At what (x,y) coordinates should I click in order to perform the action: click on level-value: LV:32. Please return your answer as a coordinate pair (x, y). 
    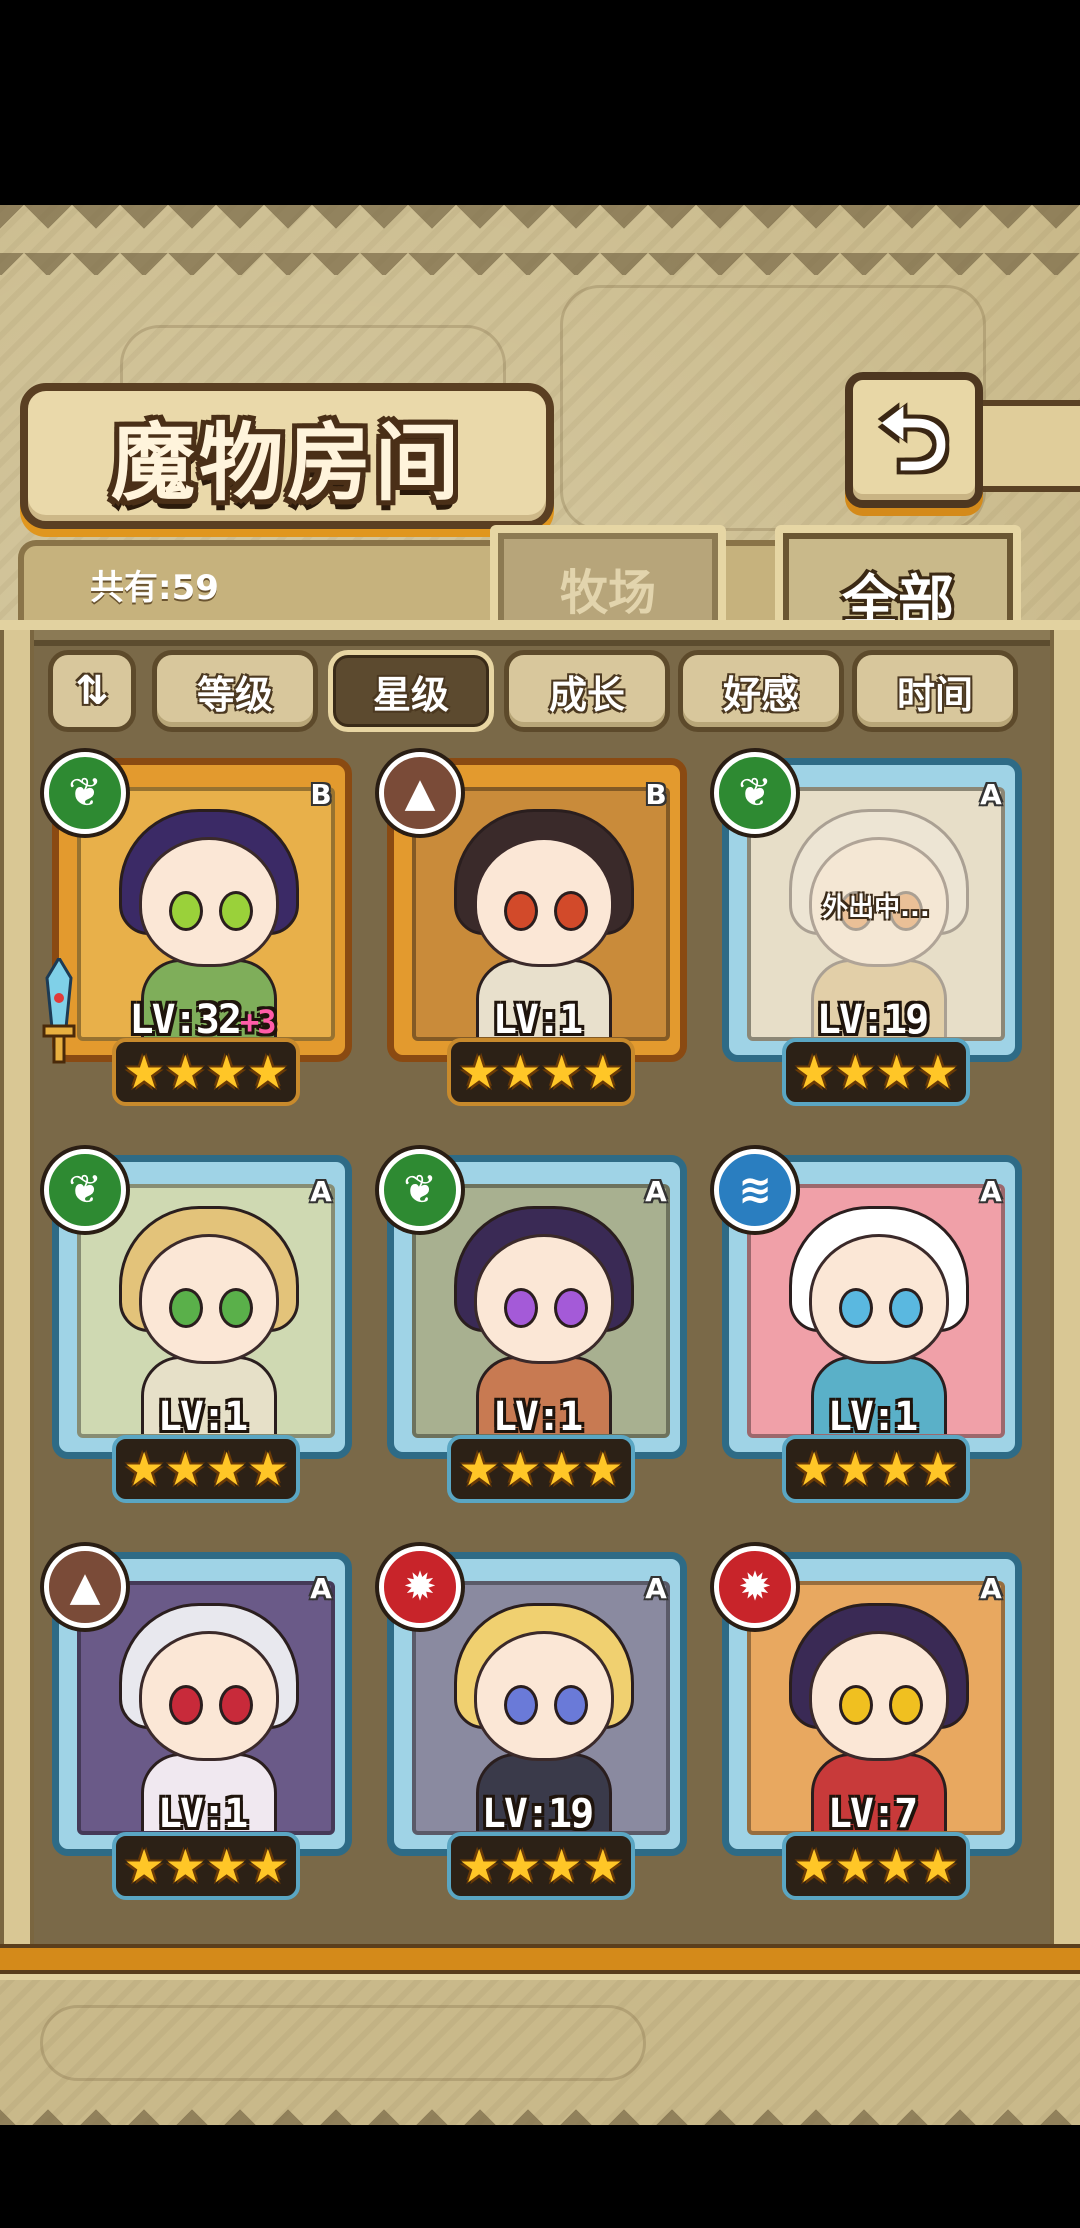
    Looking at the image, I should click on (185, 1020).